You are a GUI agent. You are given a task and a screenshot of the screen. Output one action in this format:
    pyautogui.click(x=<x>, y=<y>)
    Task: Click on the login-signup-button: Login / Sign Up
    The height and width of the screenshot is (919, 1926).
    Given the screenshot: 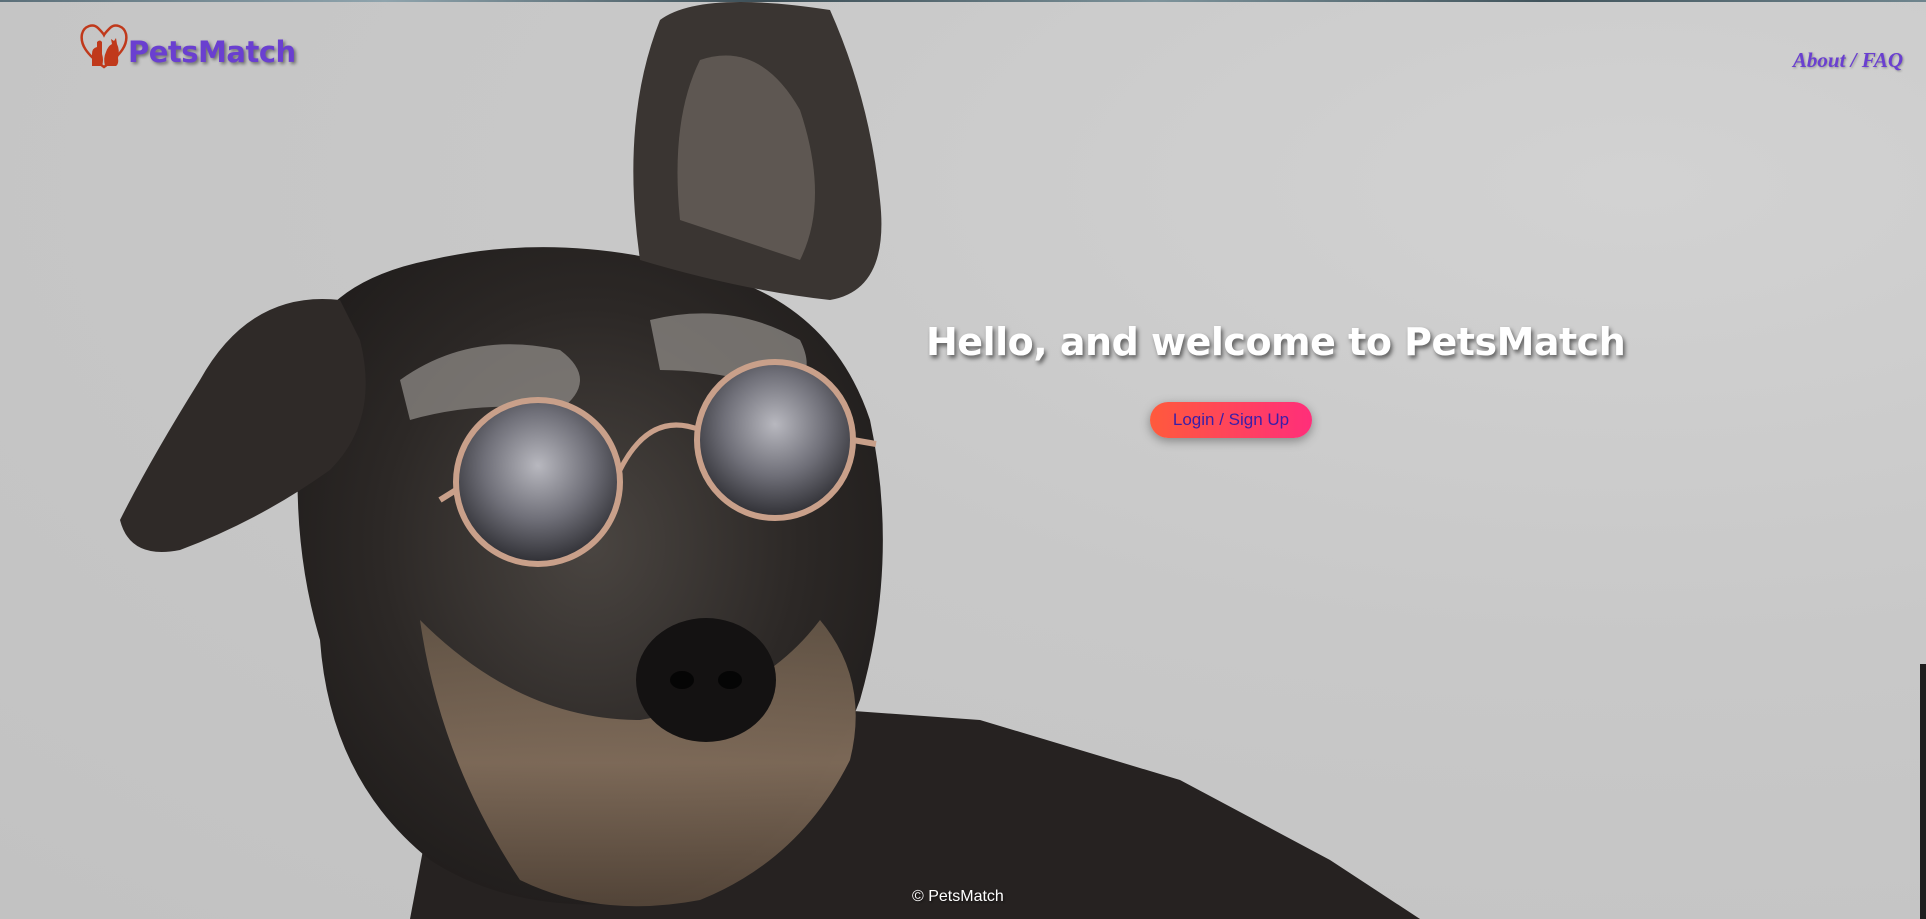 What is the action you would take?
    pyautogui.click(x=1231, y=420)
    